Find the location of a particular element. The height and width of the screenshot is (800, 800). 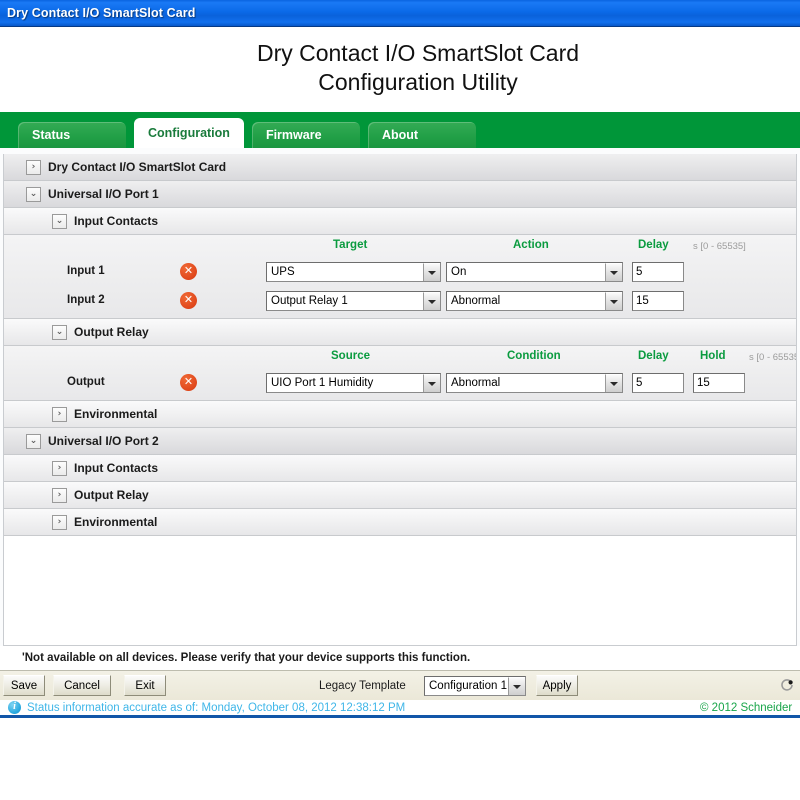

output-relay-row-1: Output ✕ UIO Port 1 Humidity Abnormal is located at coordinates (400, 383).